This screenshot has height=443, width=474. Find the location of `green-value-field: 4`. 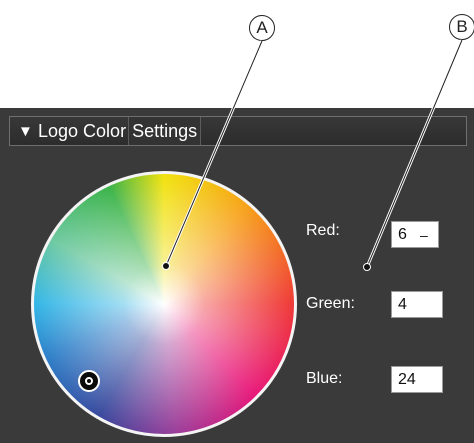

green-value-field: 4 is located at coordinates (417, 304).